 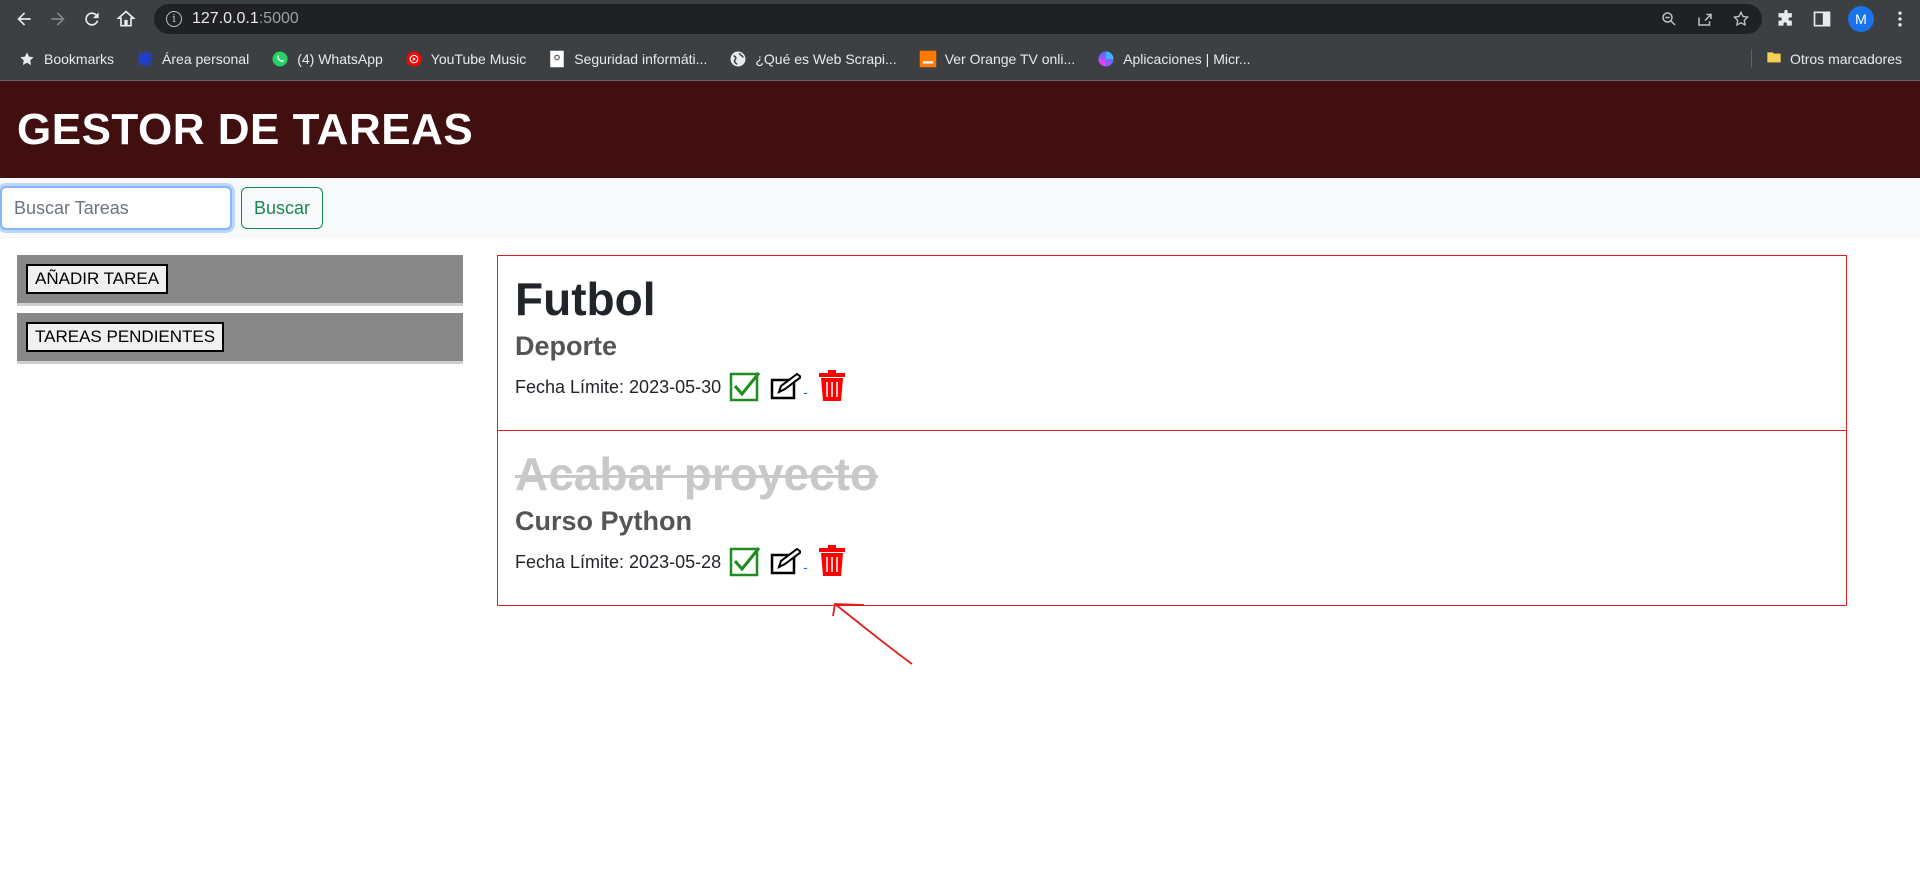 What do you see at coordinates (145, 59) in the screenshot?
I see `puzzle-blue-icon` at bounding box center [145, 59].